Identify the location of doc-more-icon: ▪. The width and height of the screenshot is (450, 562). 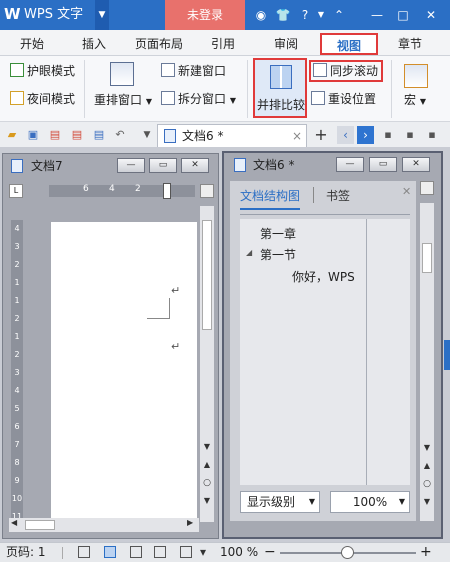
(432, 135).